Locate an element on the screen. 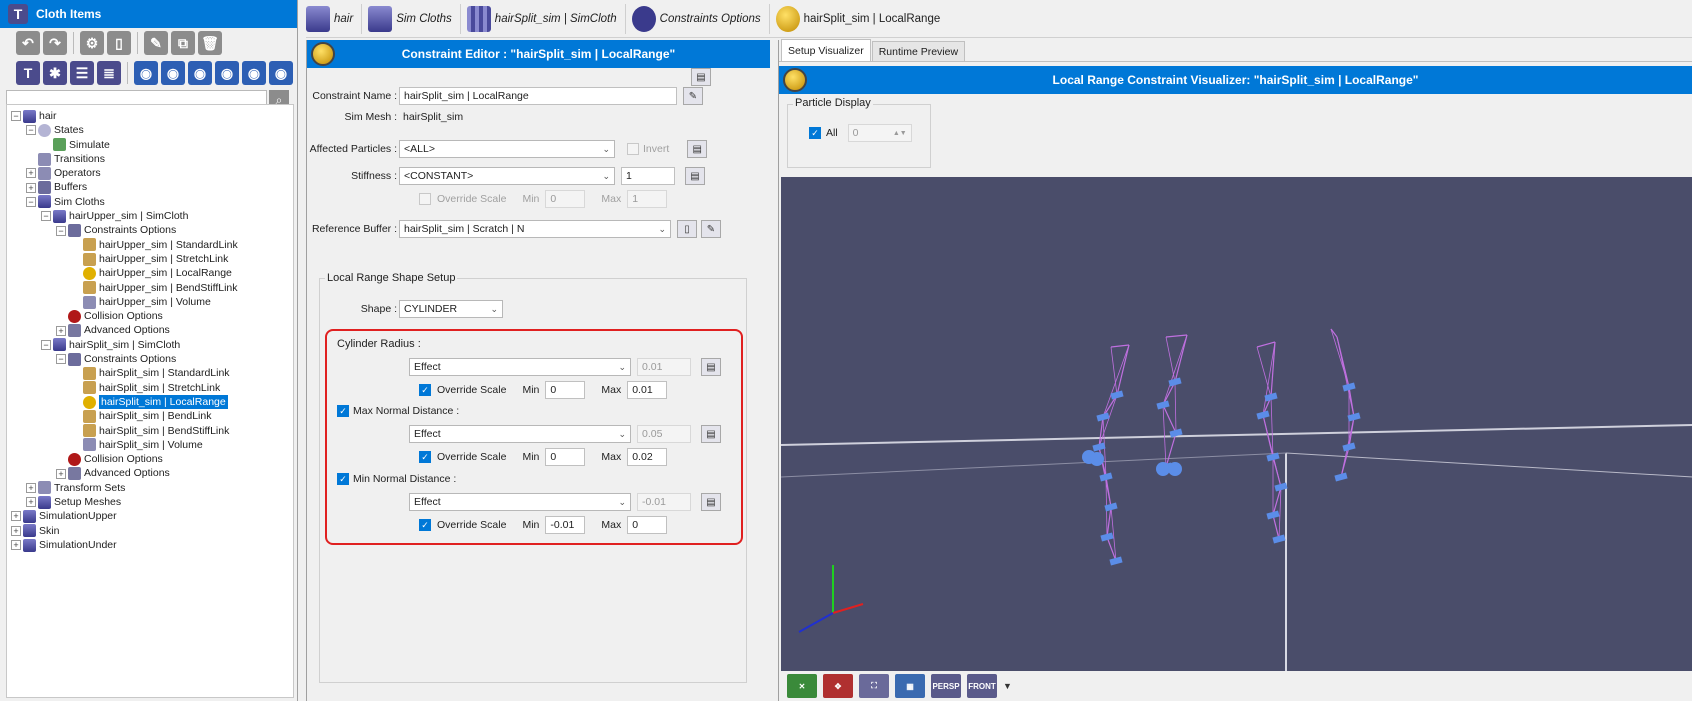 The height and width of the screenshot is (701, 1692). tree-item: + SimulationUnder is located at coordinates (150, 545).